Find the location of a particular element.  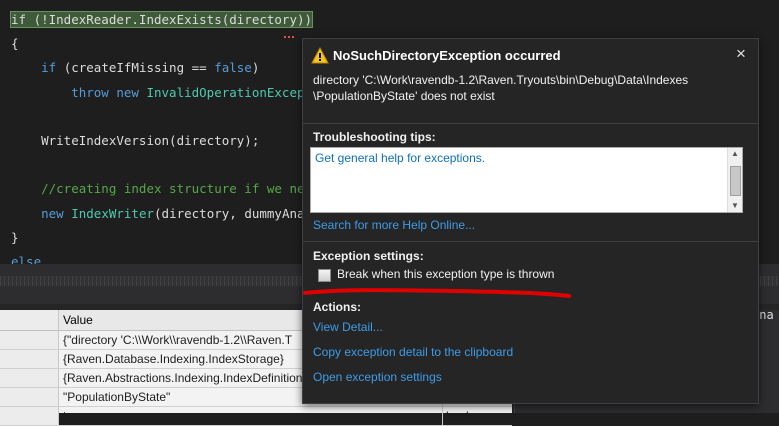

code-token: if is located at coordinates (37, 68).